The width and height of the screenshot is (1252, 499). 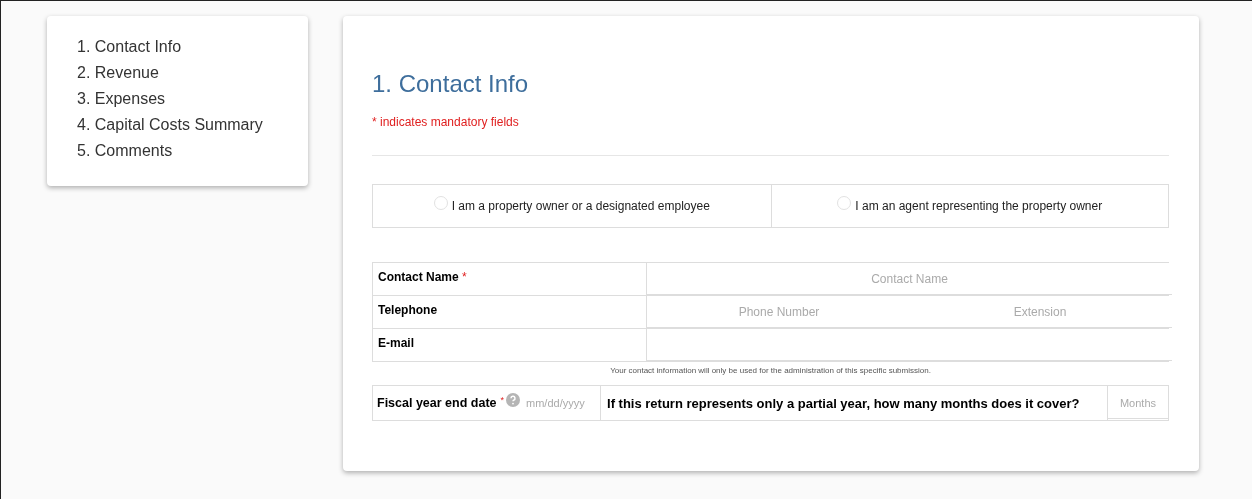 I want to click on input-field: Extension, so click(x=1040, y=312).